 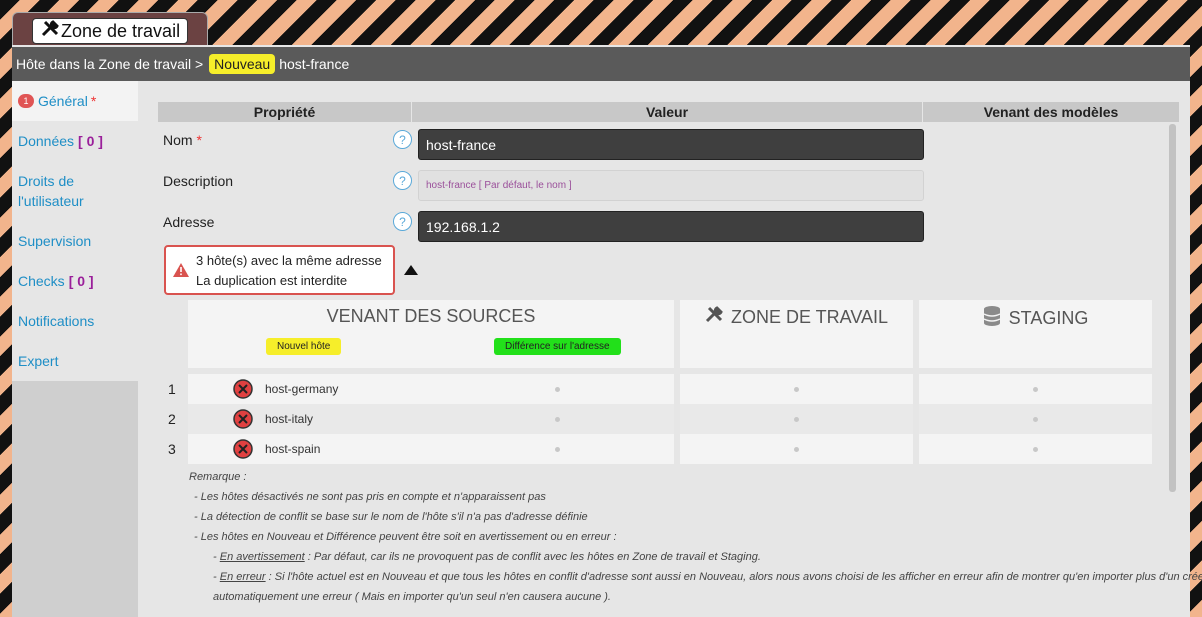 I want to click on sidebar-item-checks: Checks [ 0 ], so click(x=75, y=281).